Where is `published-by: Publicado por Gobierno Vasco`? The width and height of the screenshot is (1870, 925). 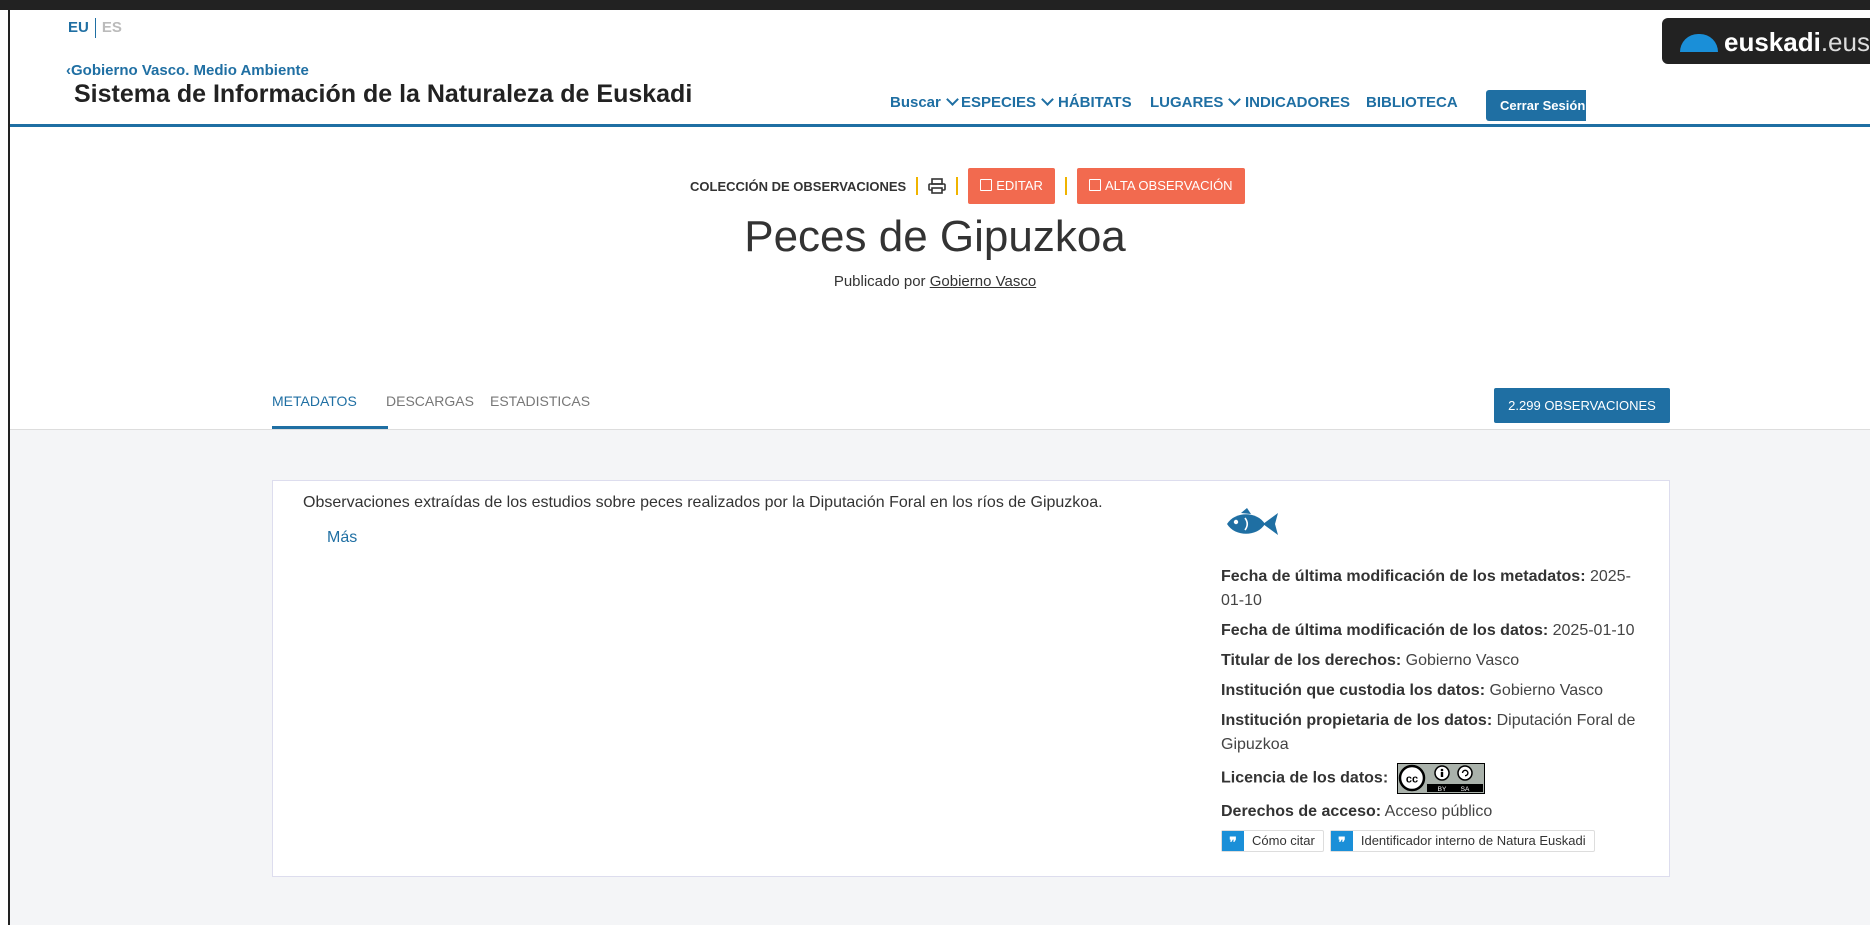
published-by: Publicado por Gobierno Vasco is located at coordinates (935, 281).